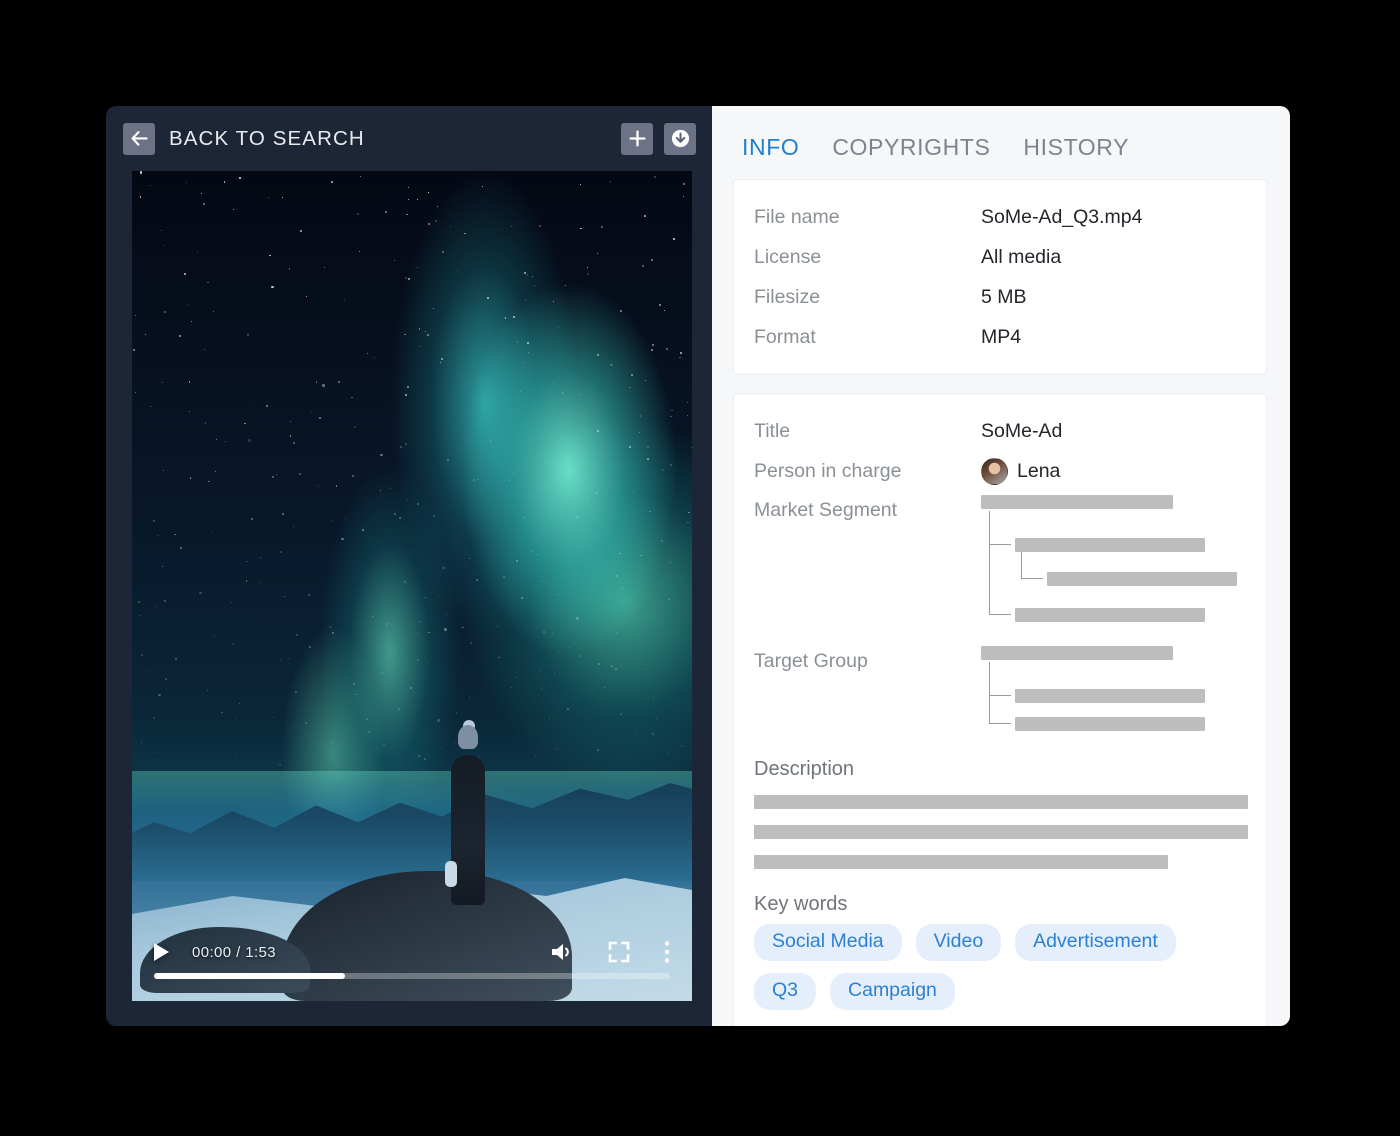  What do you see at coordinates (787, 296) in the screenshot?
I see `filesize-label: Filesize` at bounding box center [787, 296].